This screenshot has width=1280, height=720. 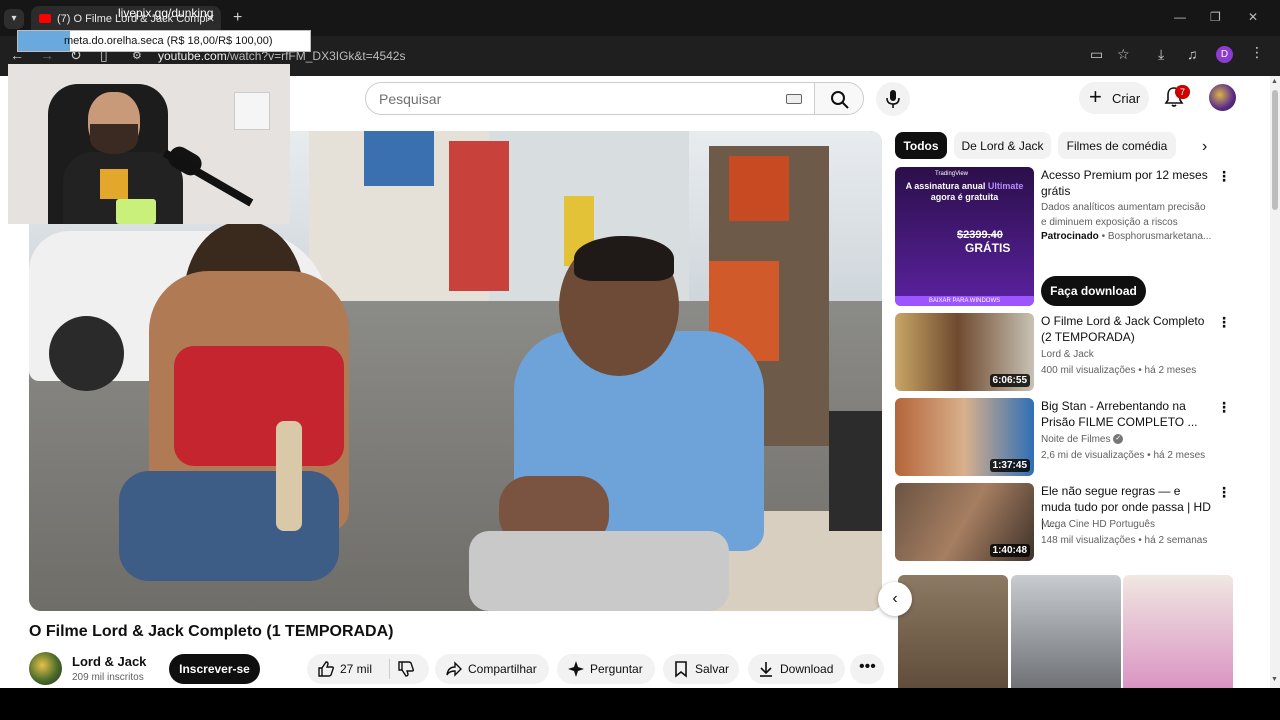 What do you see at coordinates (1274, 679) in the screenshot?
I see `scroll-down-icon: ▼` at bounding box center [1274, 679].